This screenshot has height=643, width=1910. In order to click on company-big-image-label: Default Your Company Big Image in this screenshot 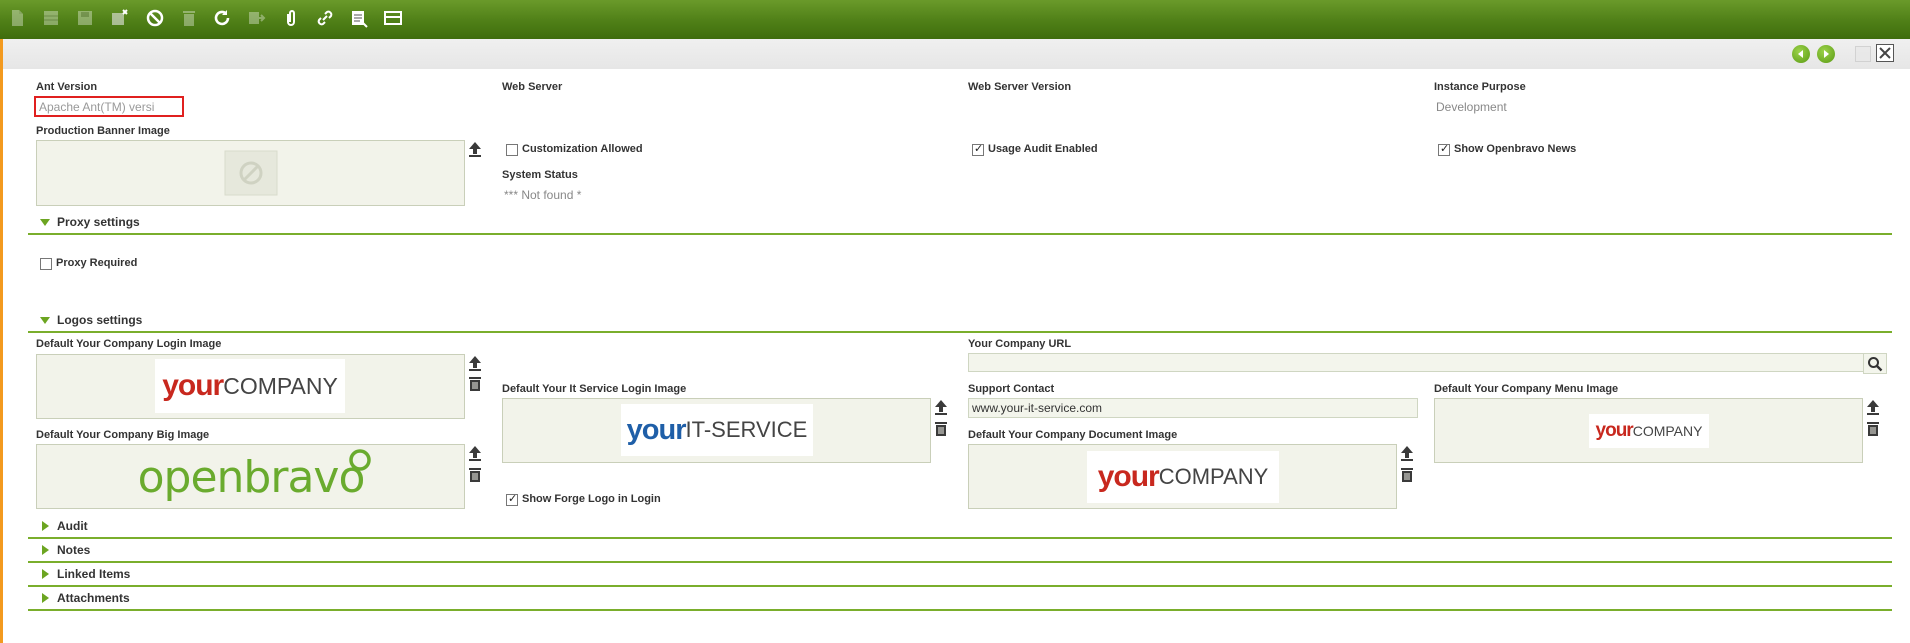, I will do `click(123, 435)`.